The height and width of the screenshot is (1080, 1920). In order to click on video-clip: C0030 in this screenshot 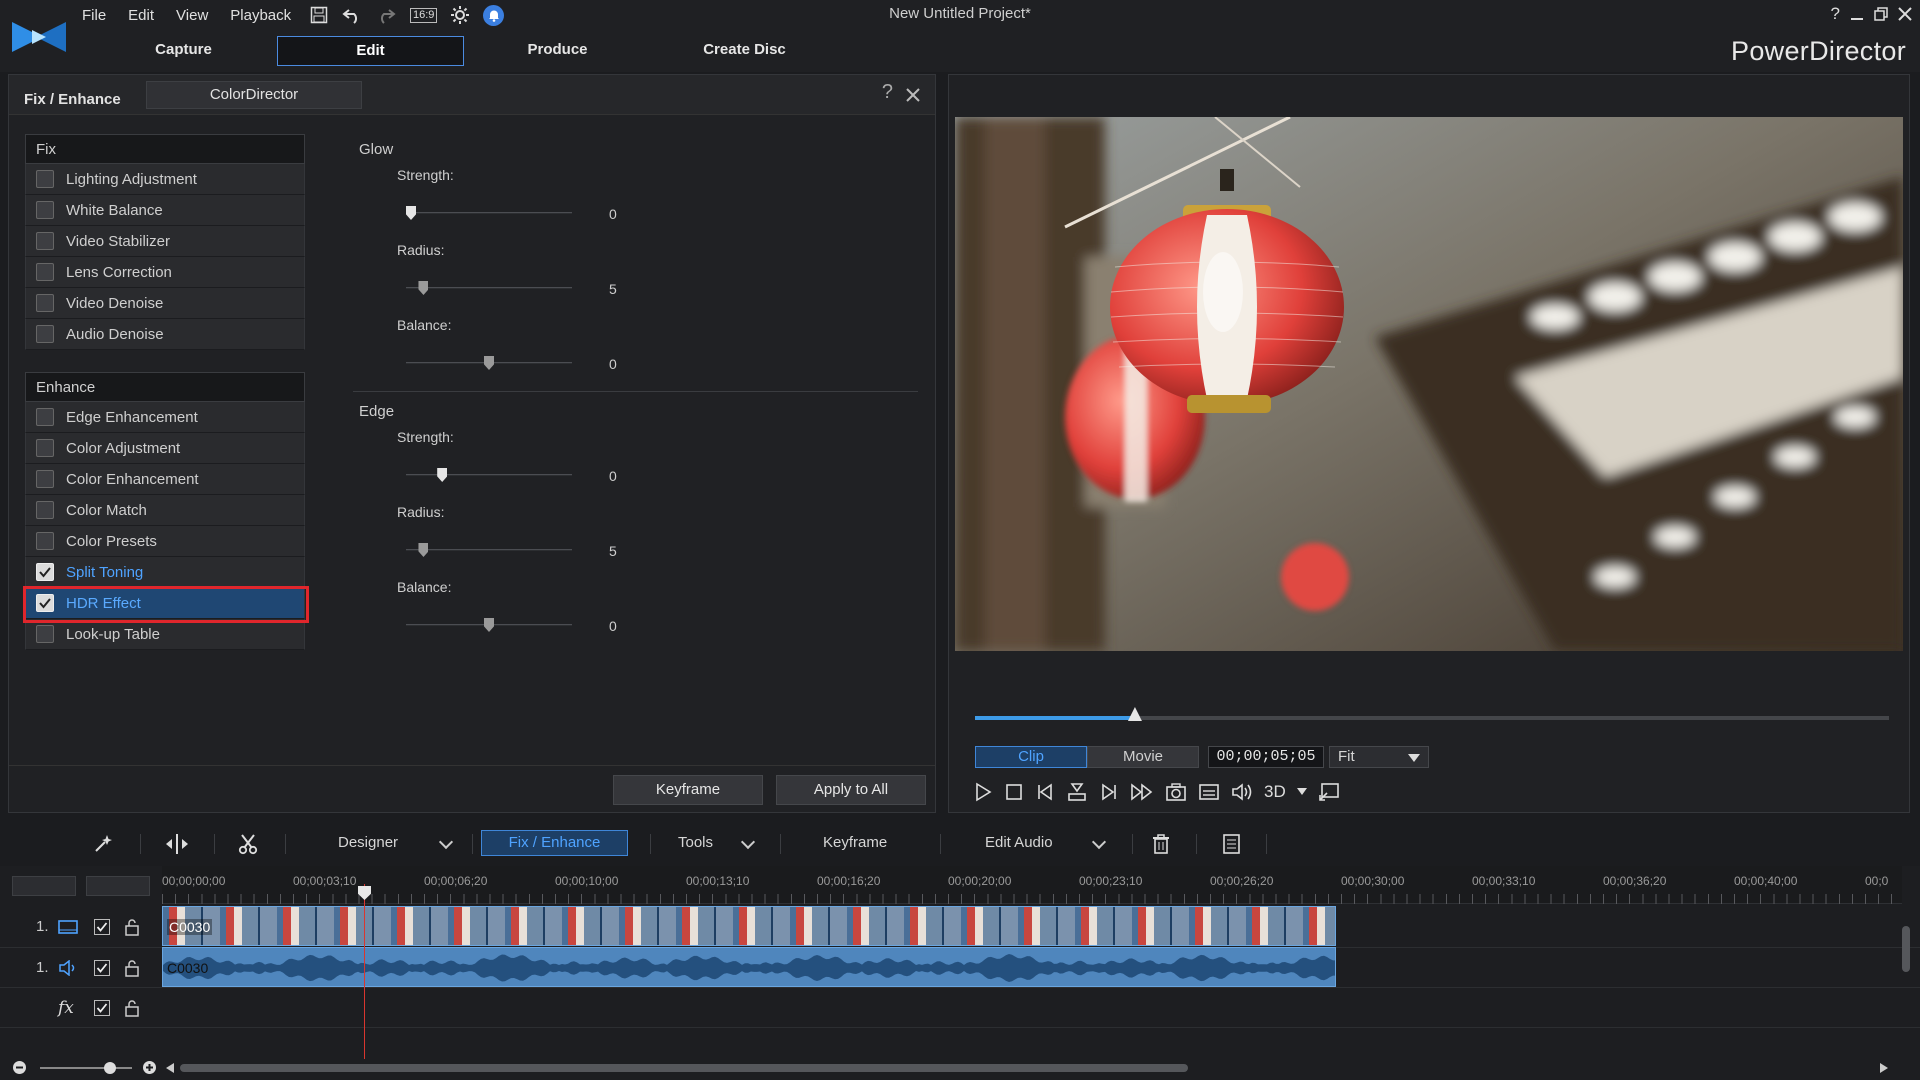, I will do `click(749, 926)`.